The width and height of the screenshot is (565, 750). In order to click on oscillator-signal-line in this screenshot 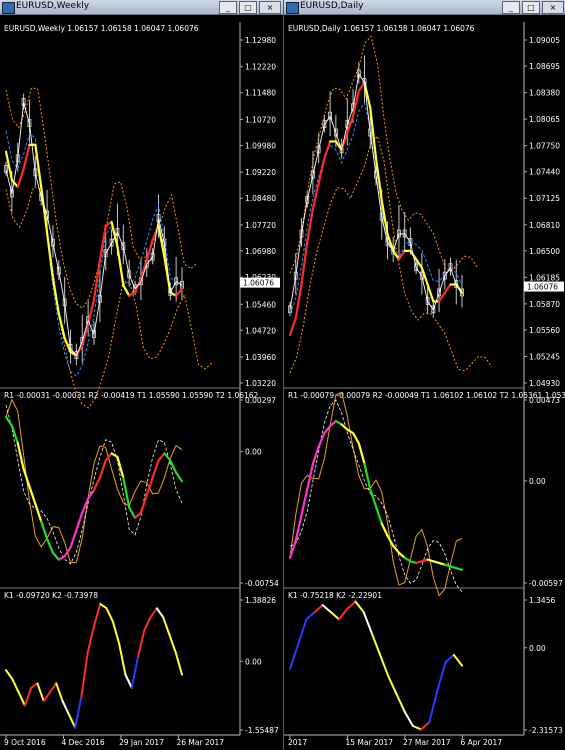, I will do `click(94, 484)`.